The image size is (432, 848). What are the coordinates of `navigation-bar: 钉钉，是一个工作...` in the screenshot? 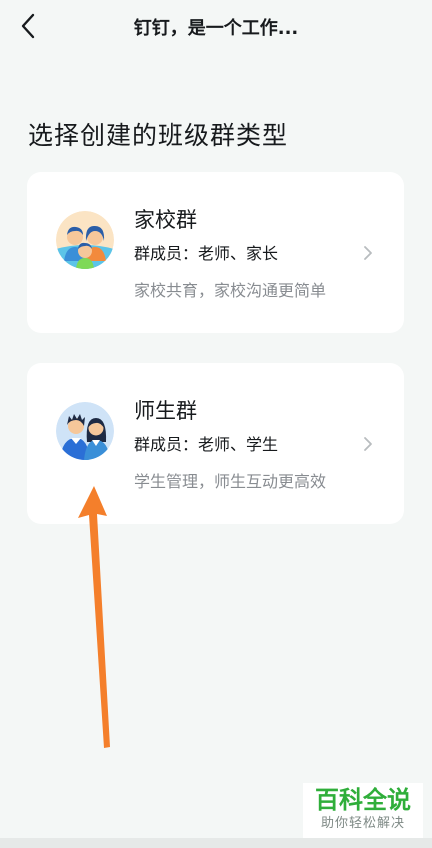 It's located at (216, 28).